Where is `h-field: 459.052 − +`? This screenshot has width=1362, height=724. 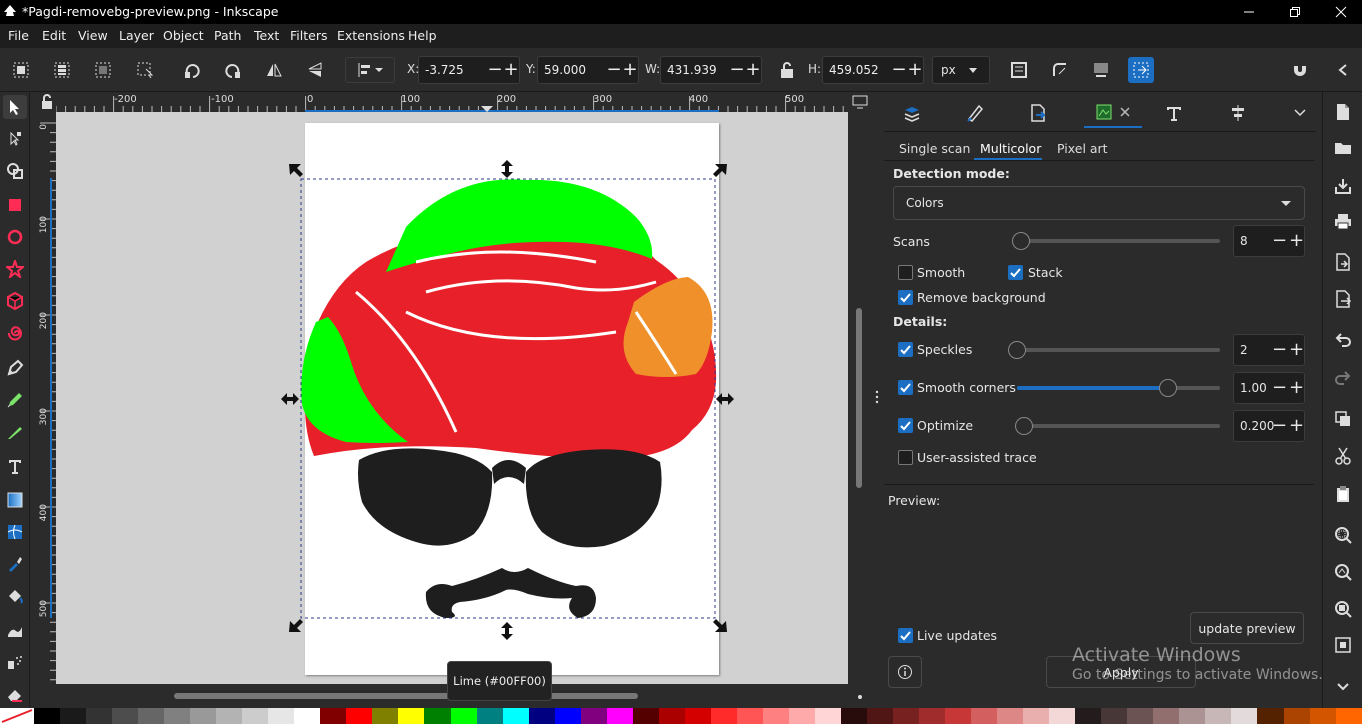
h-field: 459.052 − + is located at coordinates (873, 70).